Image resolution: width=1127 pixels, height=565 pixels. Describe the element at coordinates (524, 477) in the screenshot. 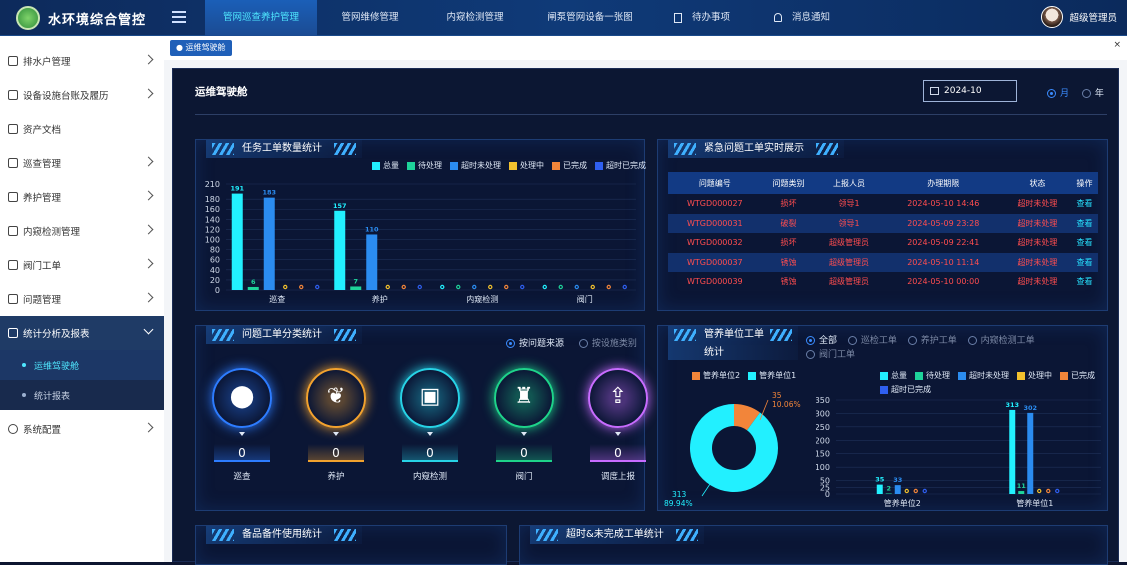

I see `category-label: 阀门` at that location.